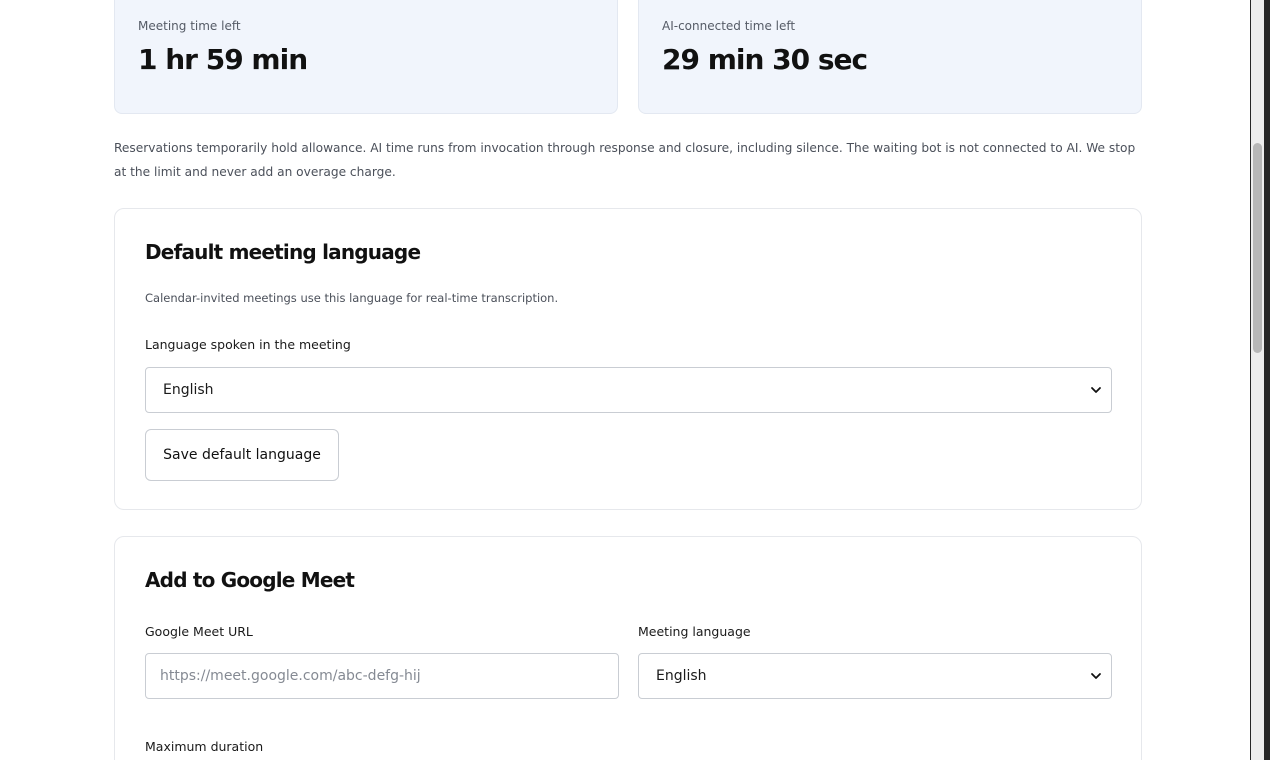  Describe the element at coordinates (1257, 248) in the screenshot. I see `scrollbar-thumb` at that location.